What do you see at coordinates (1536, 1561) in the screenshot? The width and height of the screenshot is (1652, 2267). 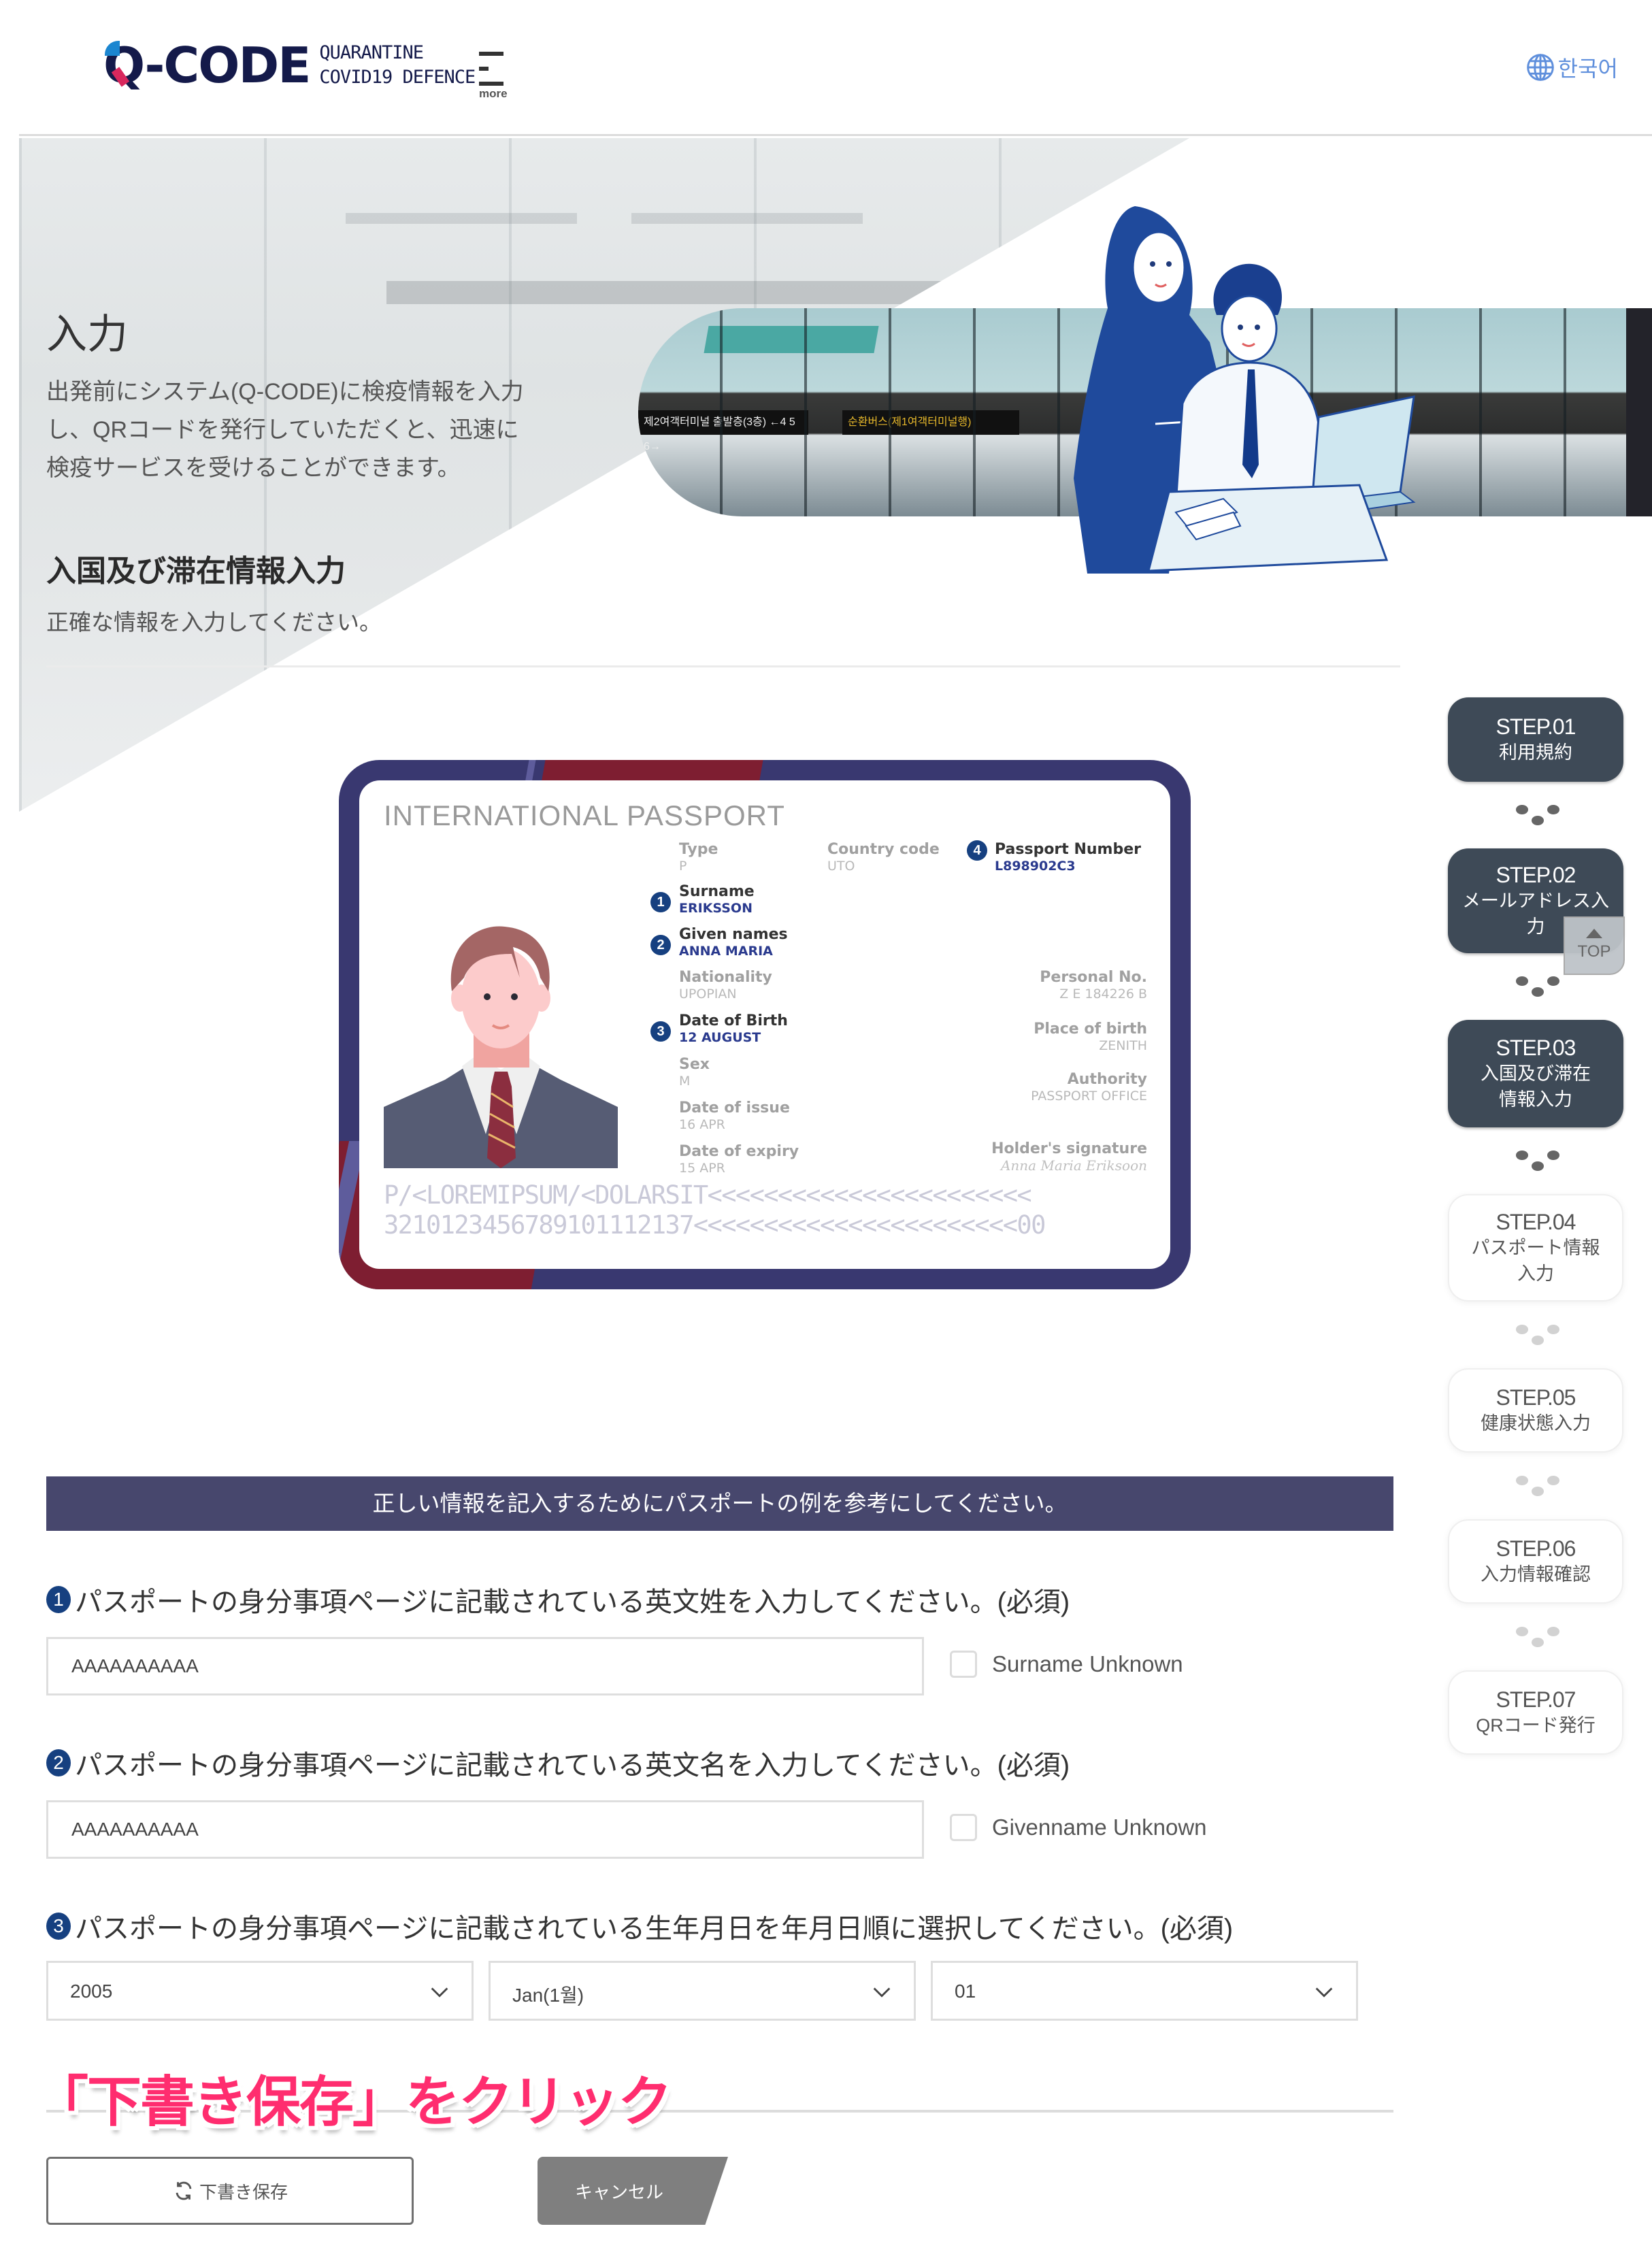 I see `step-06: STEP.06 入力情報確認` at bounding box center [1536, 1561].